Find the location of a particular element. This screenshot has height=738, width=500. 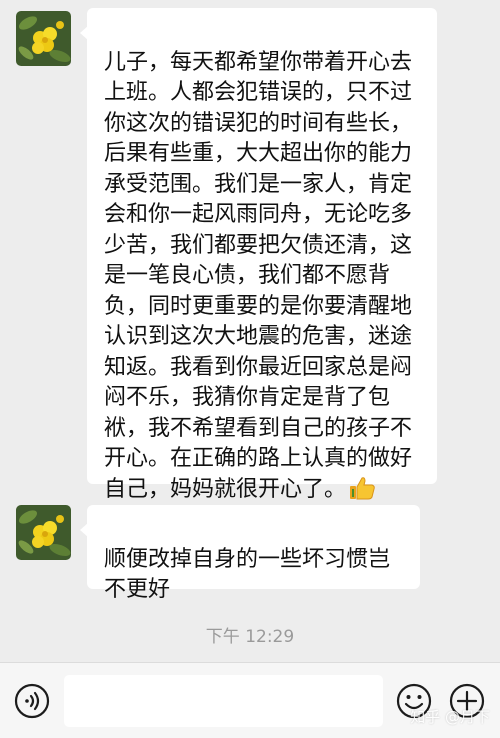

message-bubble: 顺便改掉自身的一些坏习惯岂不更好 is located at coordinates (250, 553).